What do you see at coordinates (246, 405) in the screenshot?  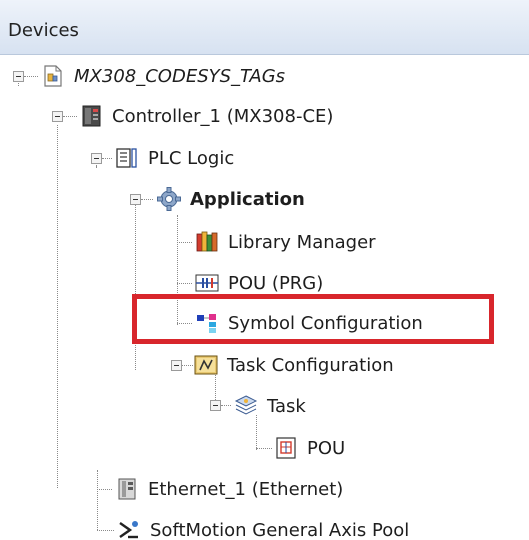 I see `task-icon` at bounding box center [246, 405].